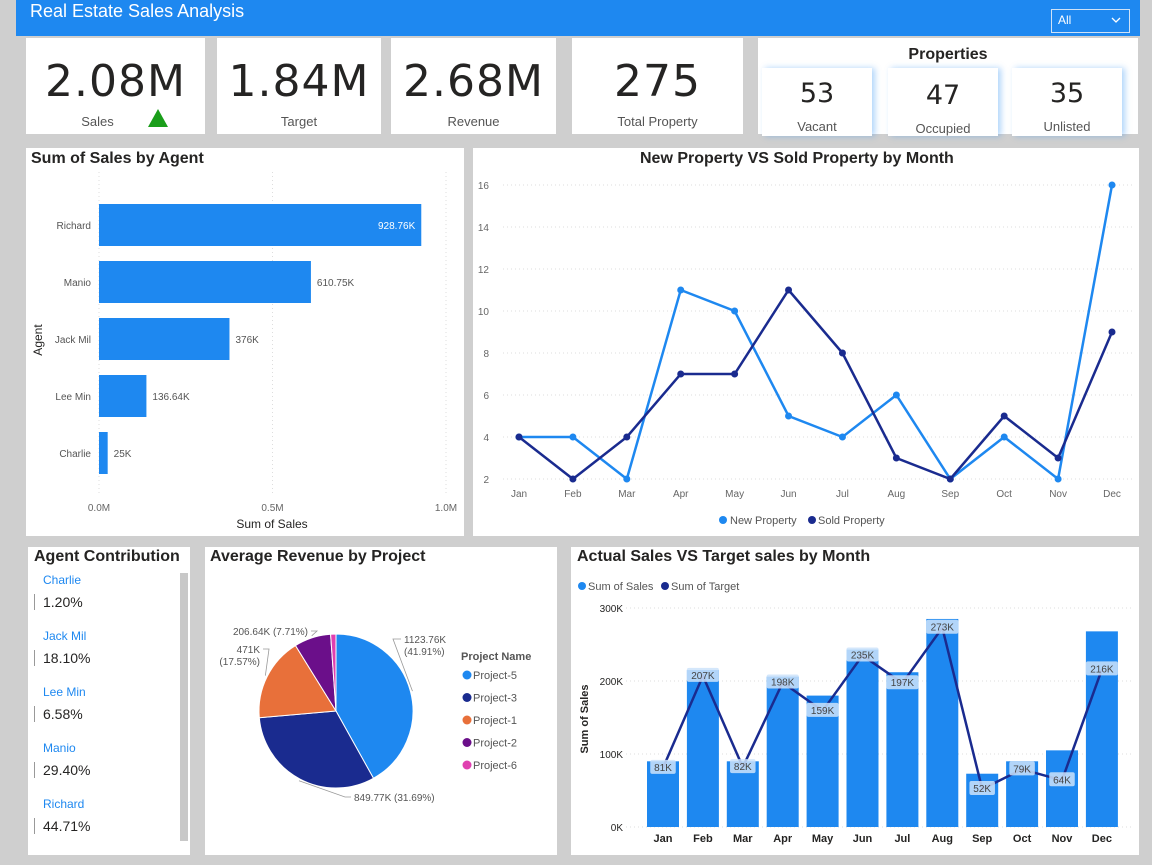  What do you see at coordinates (863, 839) in the screenshot?
I see `x-tick-label: Jun` at bounding box center [863, 839].